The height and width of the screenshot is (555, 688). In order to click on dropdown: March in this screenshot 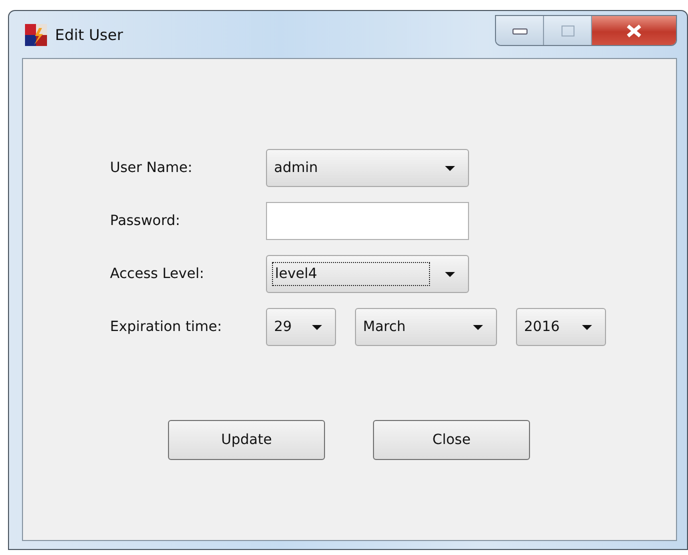, I will do `click(426, 327)`.